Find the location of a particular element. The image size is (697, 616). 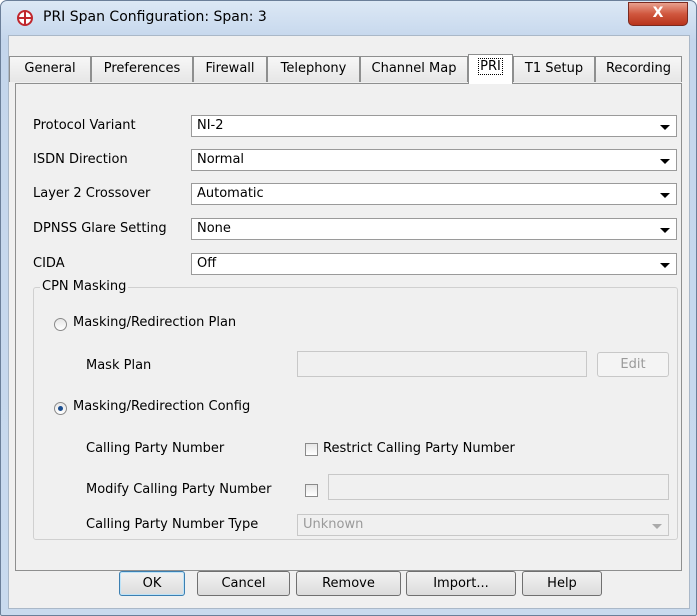

modify-cpn-checkbox is located at coordinates (311, 490).